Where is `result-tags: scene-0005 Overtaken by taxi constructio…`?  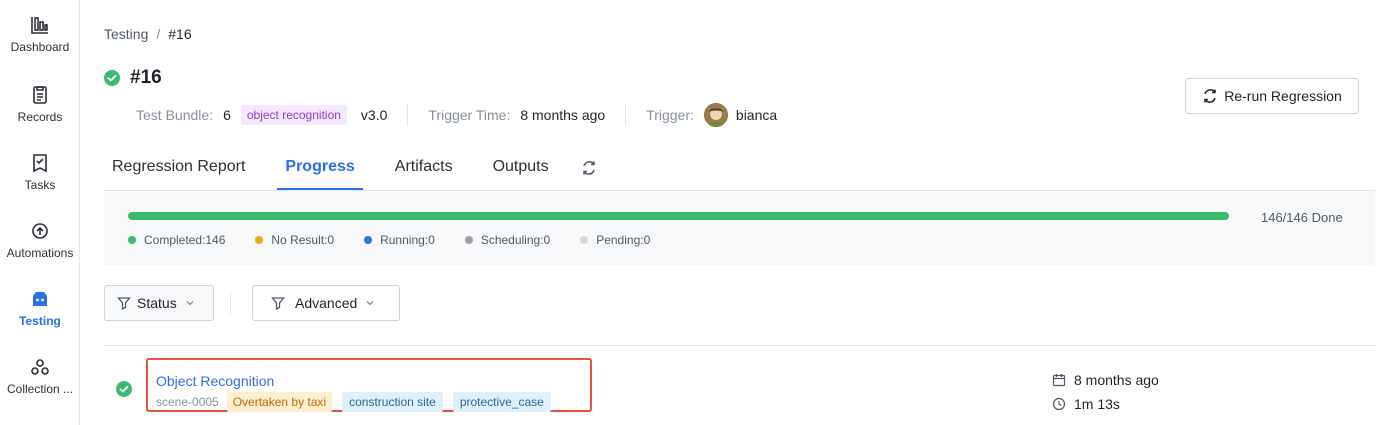 result-tags: scene-0005 Overtaken by taxi constructio… is located at coordinates (358, 402).